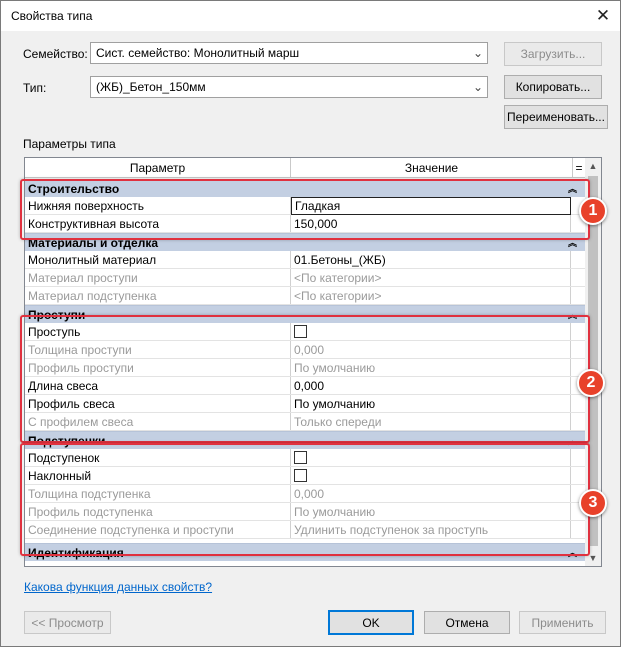 The height and width of the screenshot is (647, 621). Describe the element at coordinates (67, 622) in the screenshot. I see `preview-button: << Просмотр` at that location.